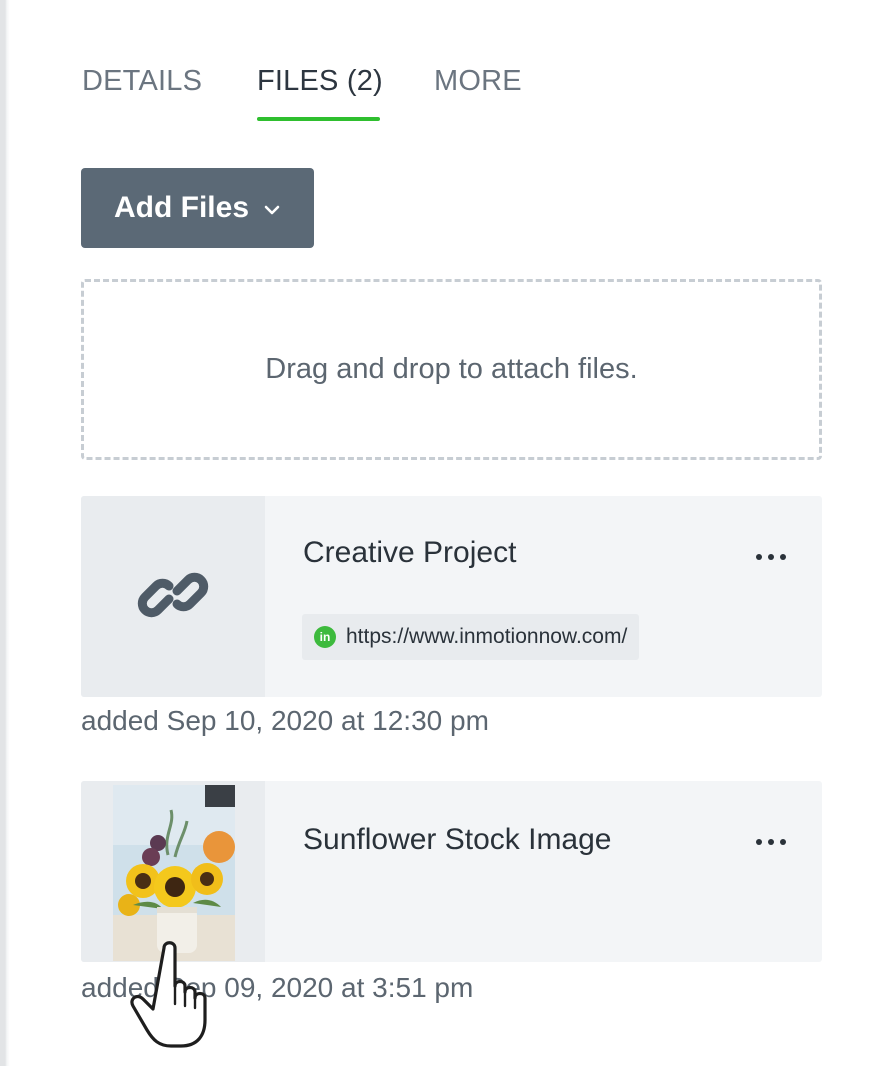 The image size is (880, 1066). Describe the element at coordinates (5, 533) in the screenshot. I see `panel-divider` at that location.